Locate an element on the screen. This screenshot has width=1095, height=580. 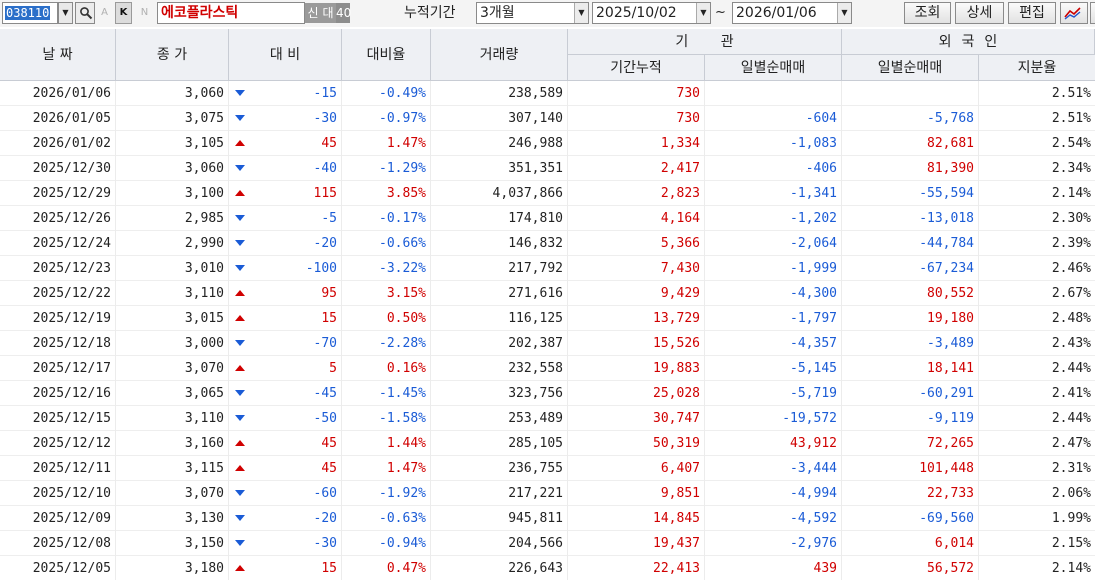
magnifier-icon is located at coordinates (86, 13).